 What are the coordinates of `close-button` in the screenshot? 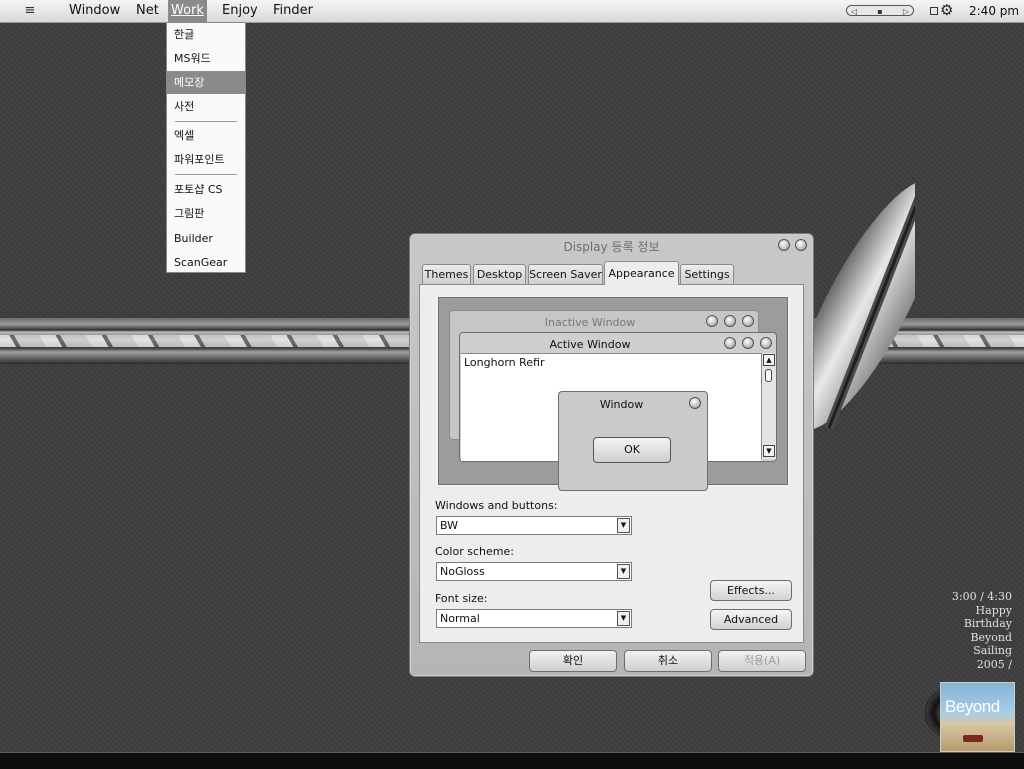 It's located at (801, 245).